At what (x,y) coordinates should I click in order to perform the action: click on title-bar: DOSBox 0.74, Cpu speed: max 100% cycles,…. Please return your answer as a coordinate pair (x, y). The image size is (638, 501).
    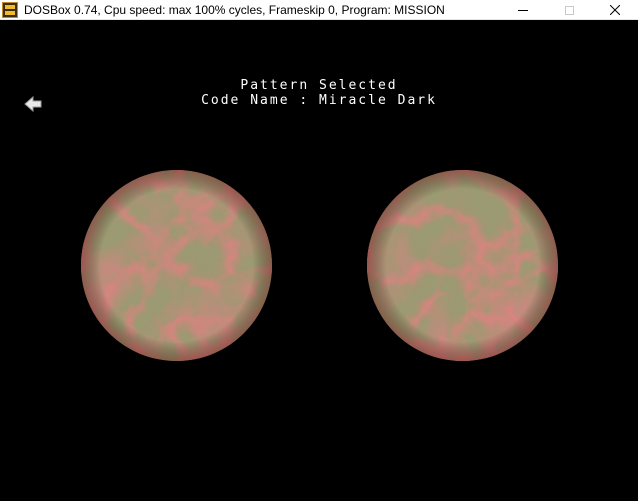
    Looking at the image, I should click on (319, 10).